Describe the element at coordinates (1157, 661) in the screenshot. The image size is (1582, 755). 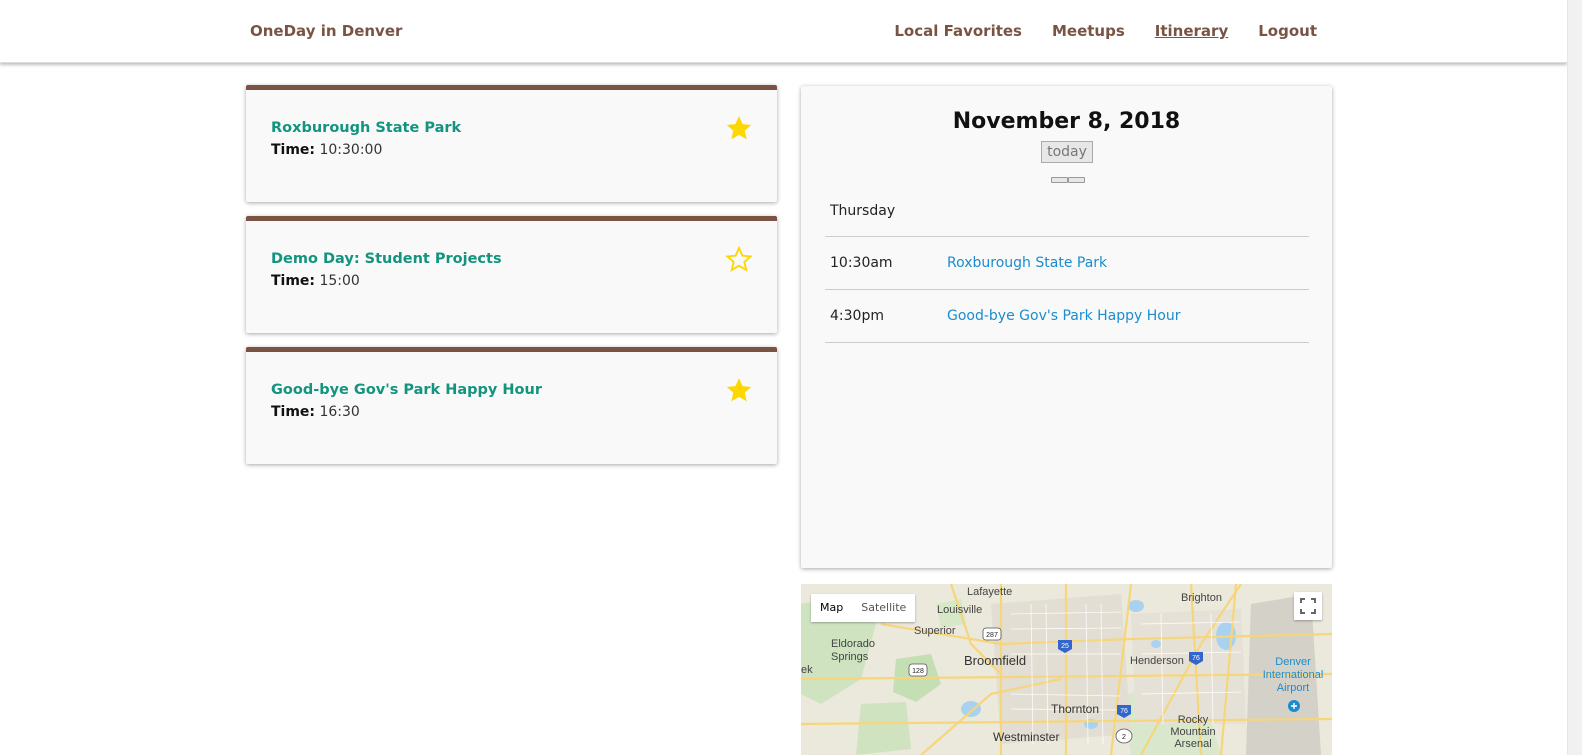
I see `map-label-henderson: Henderson` at that location.